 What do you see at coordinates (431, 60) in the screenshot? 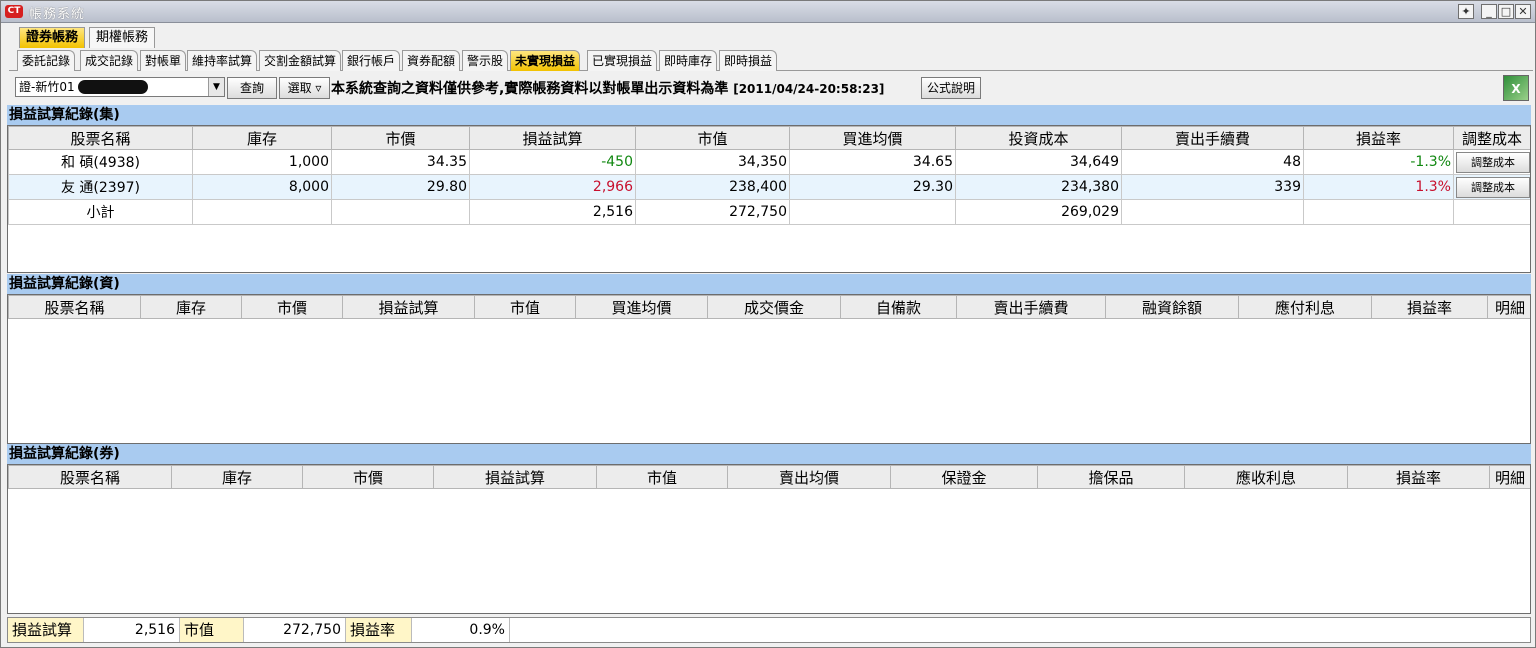
I see `tab-margin-quota: 資券配額` at bounding box center [431, 60].